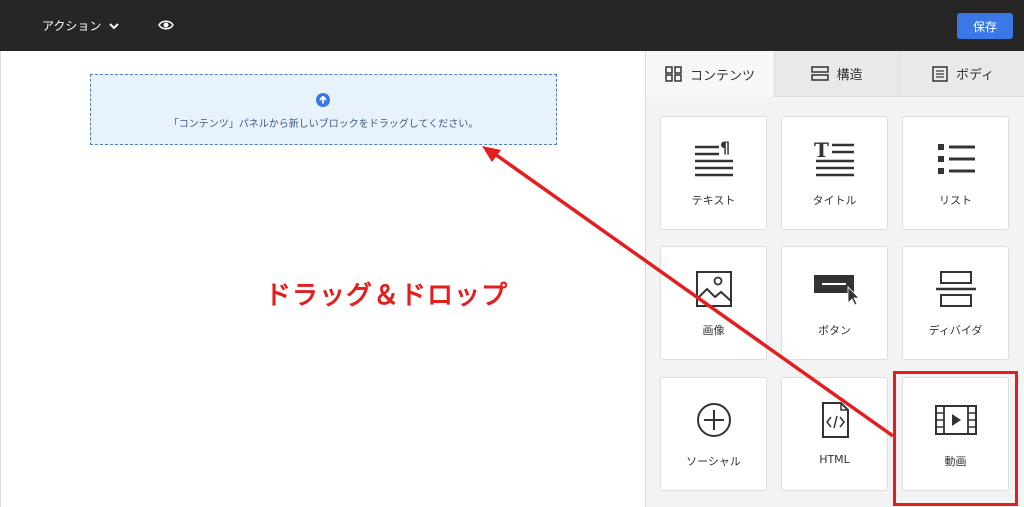  I want to click on tab-content-label: コンテンツ, so click(722, 76).